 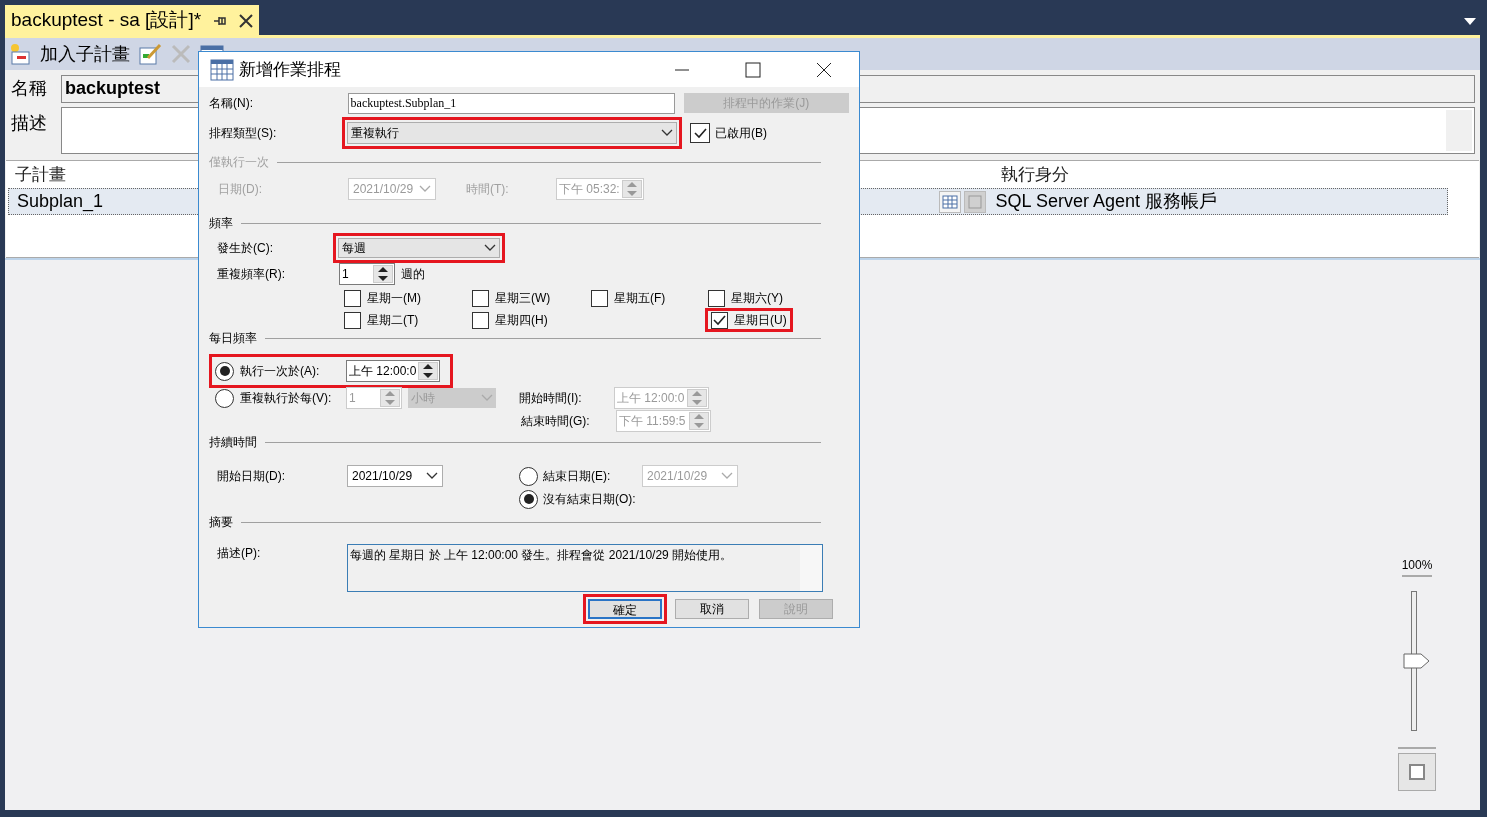 What do you see at coordinates (286, 398) in the screenshot?
I see `field-label: 重複執行於每(V):` at bounding box center [286, 398].